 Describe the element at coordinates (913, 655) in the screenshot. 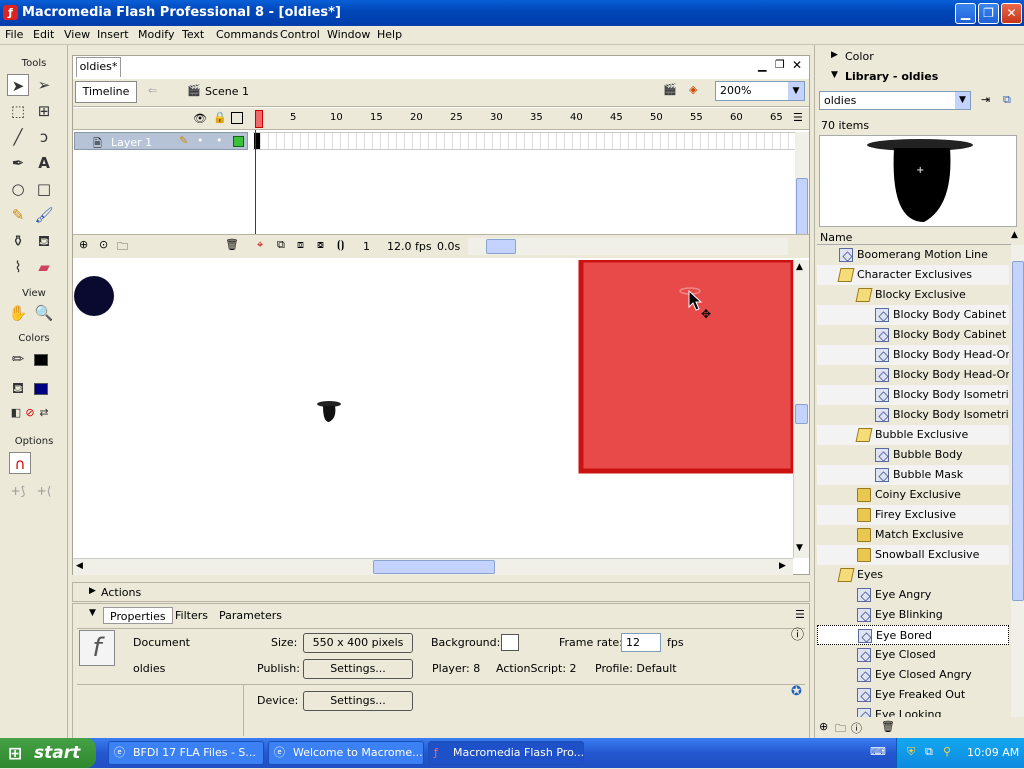

I see `library-item: Eye Closed` at that location.